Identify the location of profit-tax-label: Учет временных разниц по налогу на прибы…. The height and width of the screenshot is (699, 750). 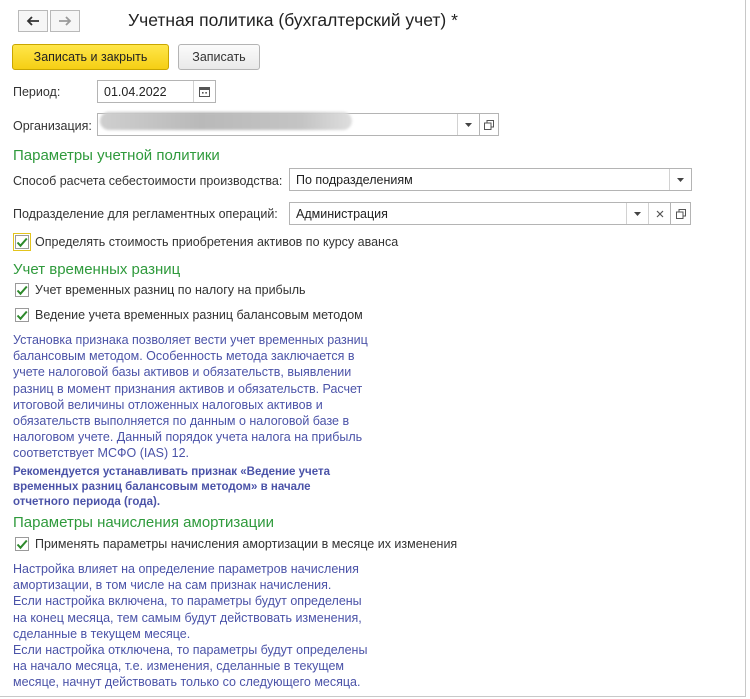
(170, 290).